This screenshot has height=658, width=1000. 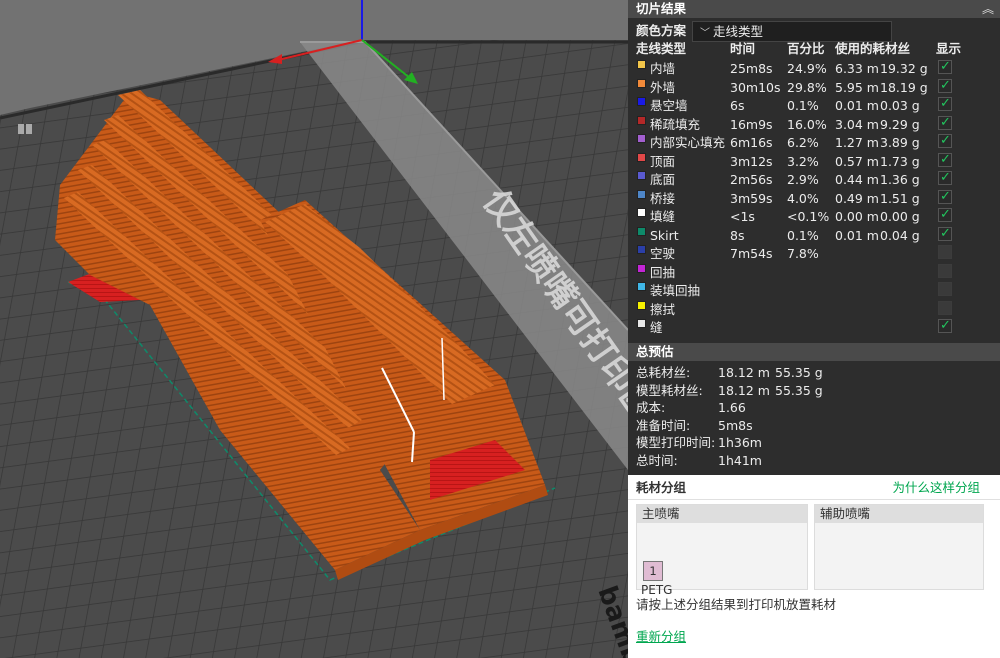 I want to click on line-type-weight: 19.32 g, so click(x=904, y=68).